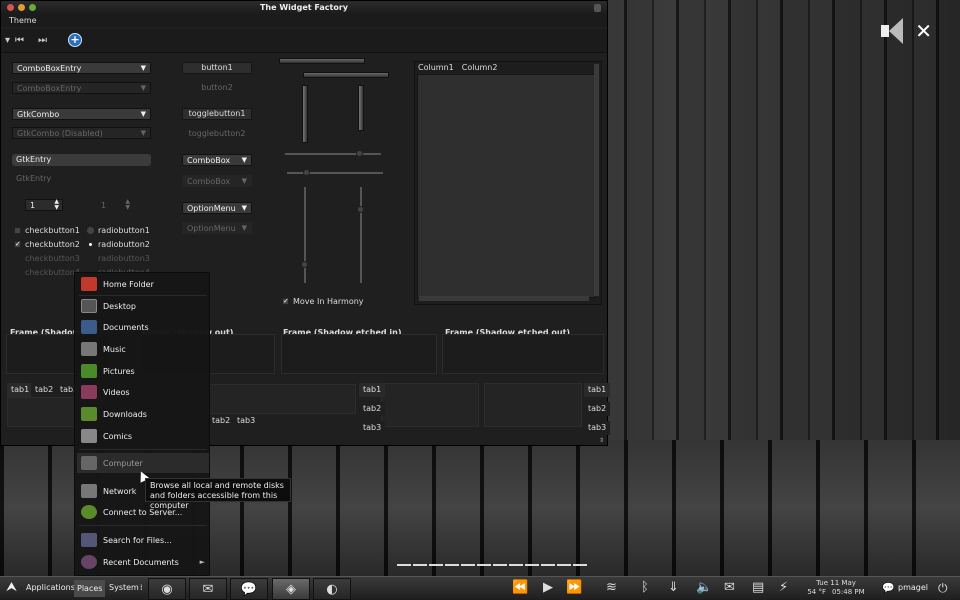 The width and height of the screenshot is (960, 600). I want to click on gtkcombo: GtkCombo ▼, so click(81, 114).